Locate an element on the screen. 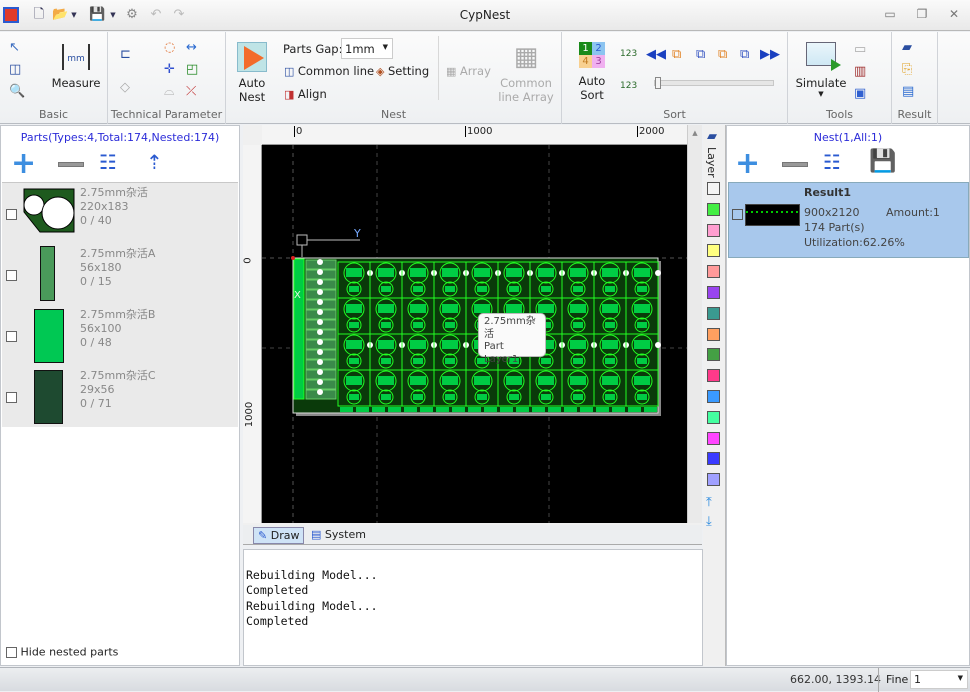  remove-part-button is located at coordinates (71, 164).